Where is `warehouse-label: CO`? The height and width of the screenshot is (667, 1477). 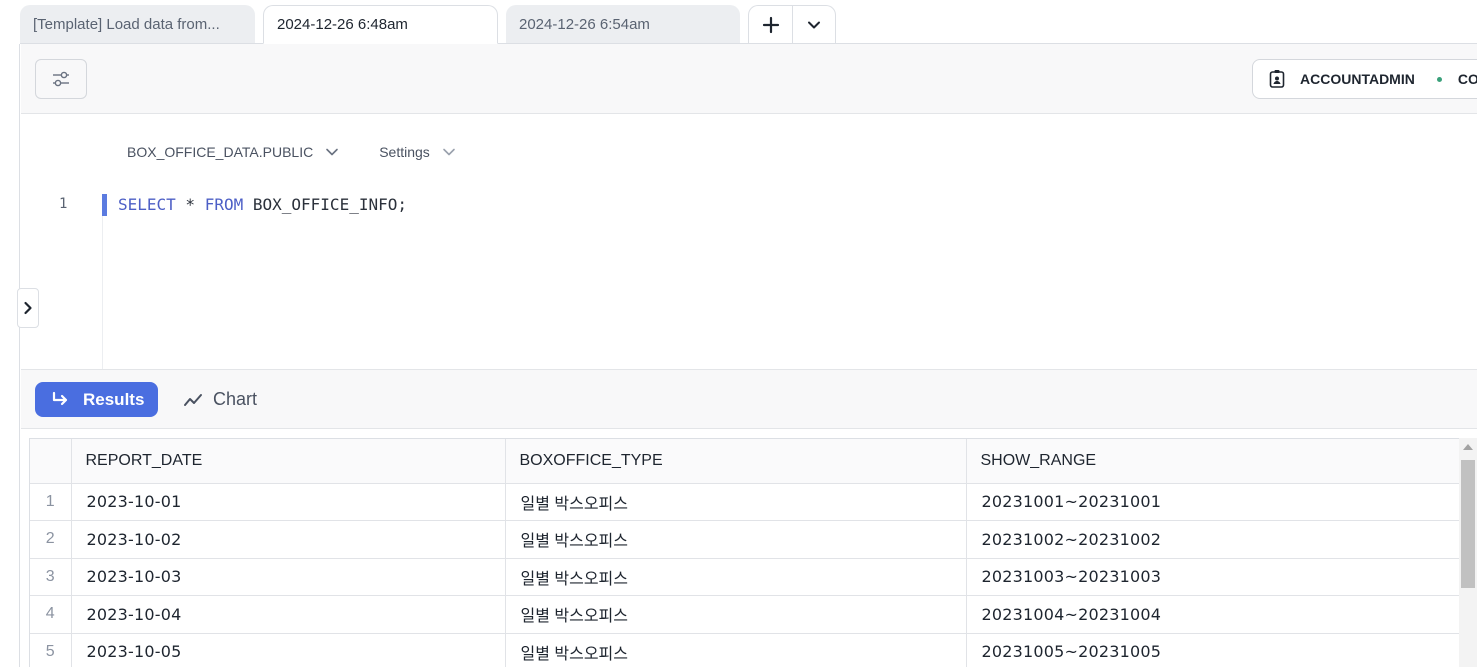
warehouse-label: CO is located at coordinates (1467, 79).